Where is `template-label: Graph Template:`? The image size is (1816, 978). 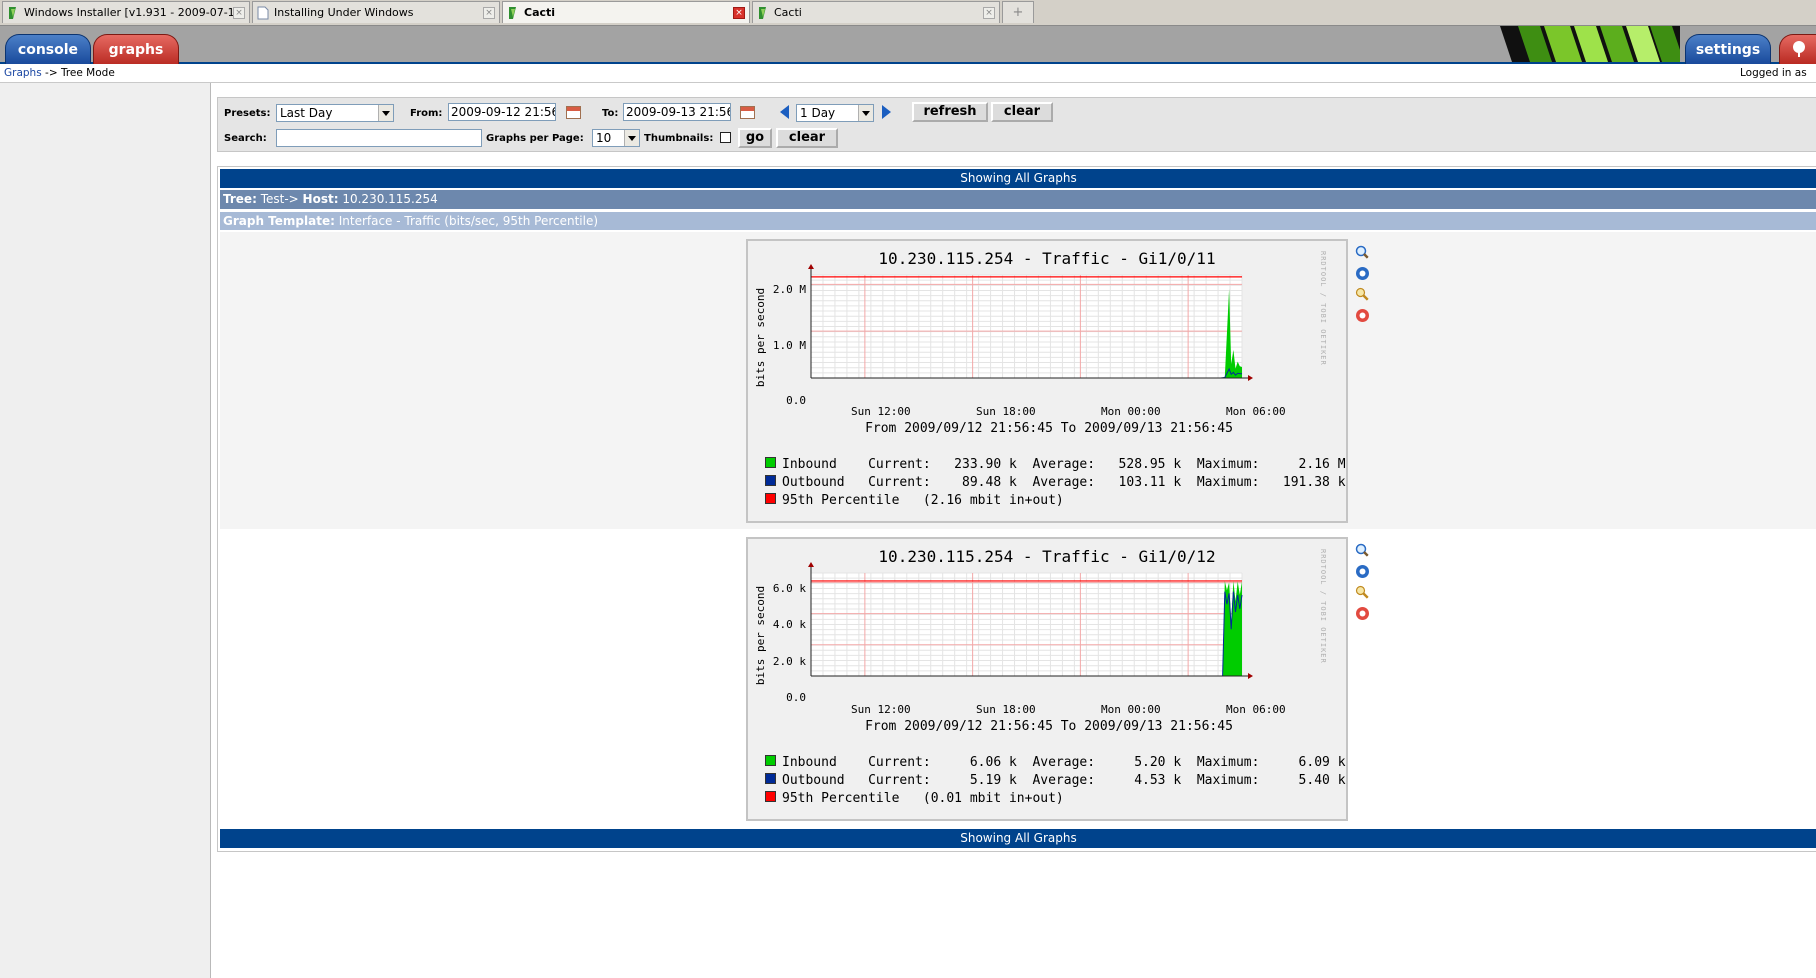
template-label: Graph Template: is located at coordinates (279, 221).